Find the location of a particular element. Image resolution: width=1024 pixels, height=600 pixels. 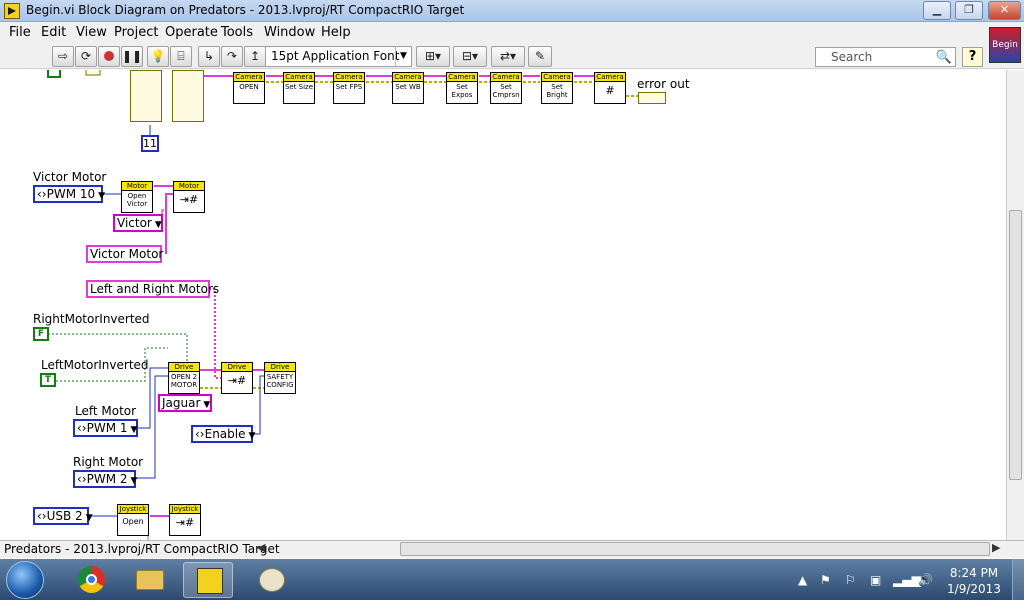

flag-icon: ⚐ is located at coordinates (850, 580).